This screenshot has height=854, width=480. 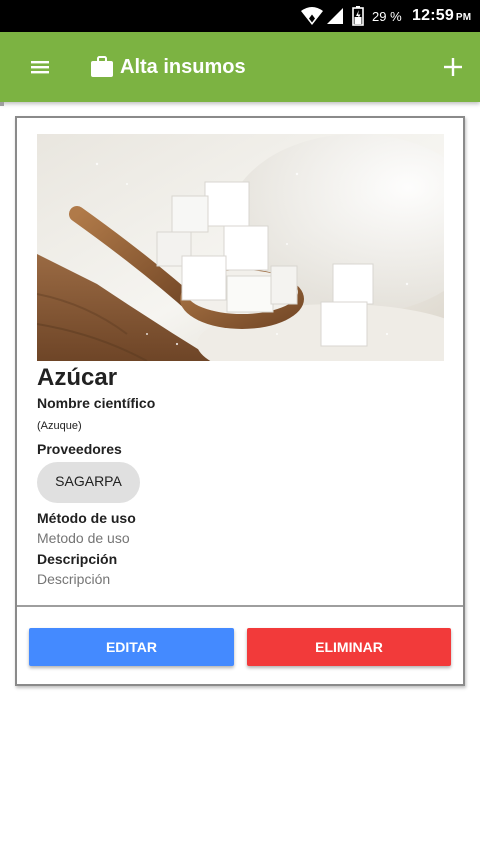 I want to click on app-bar-title-group: Alta insumos, so click(x=168, y=67).